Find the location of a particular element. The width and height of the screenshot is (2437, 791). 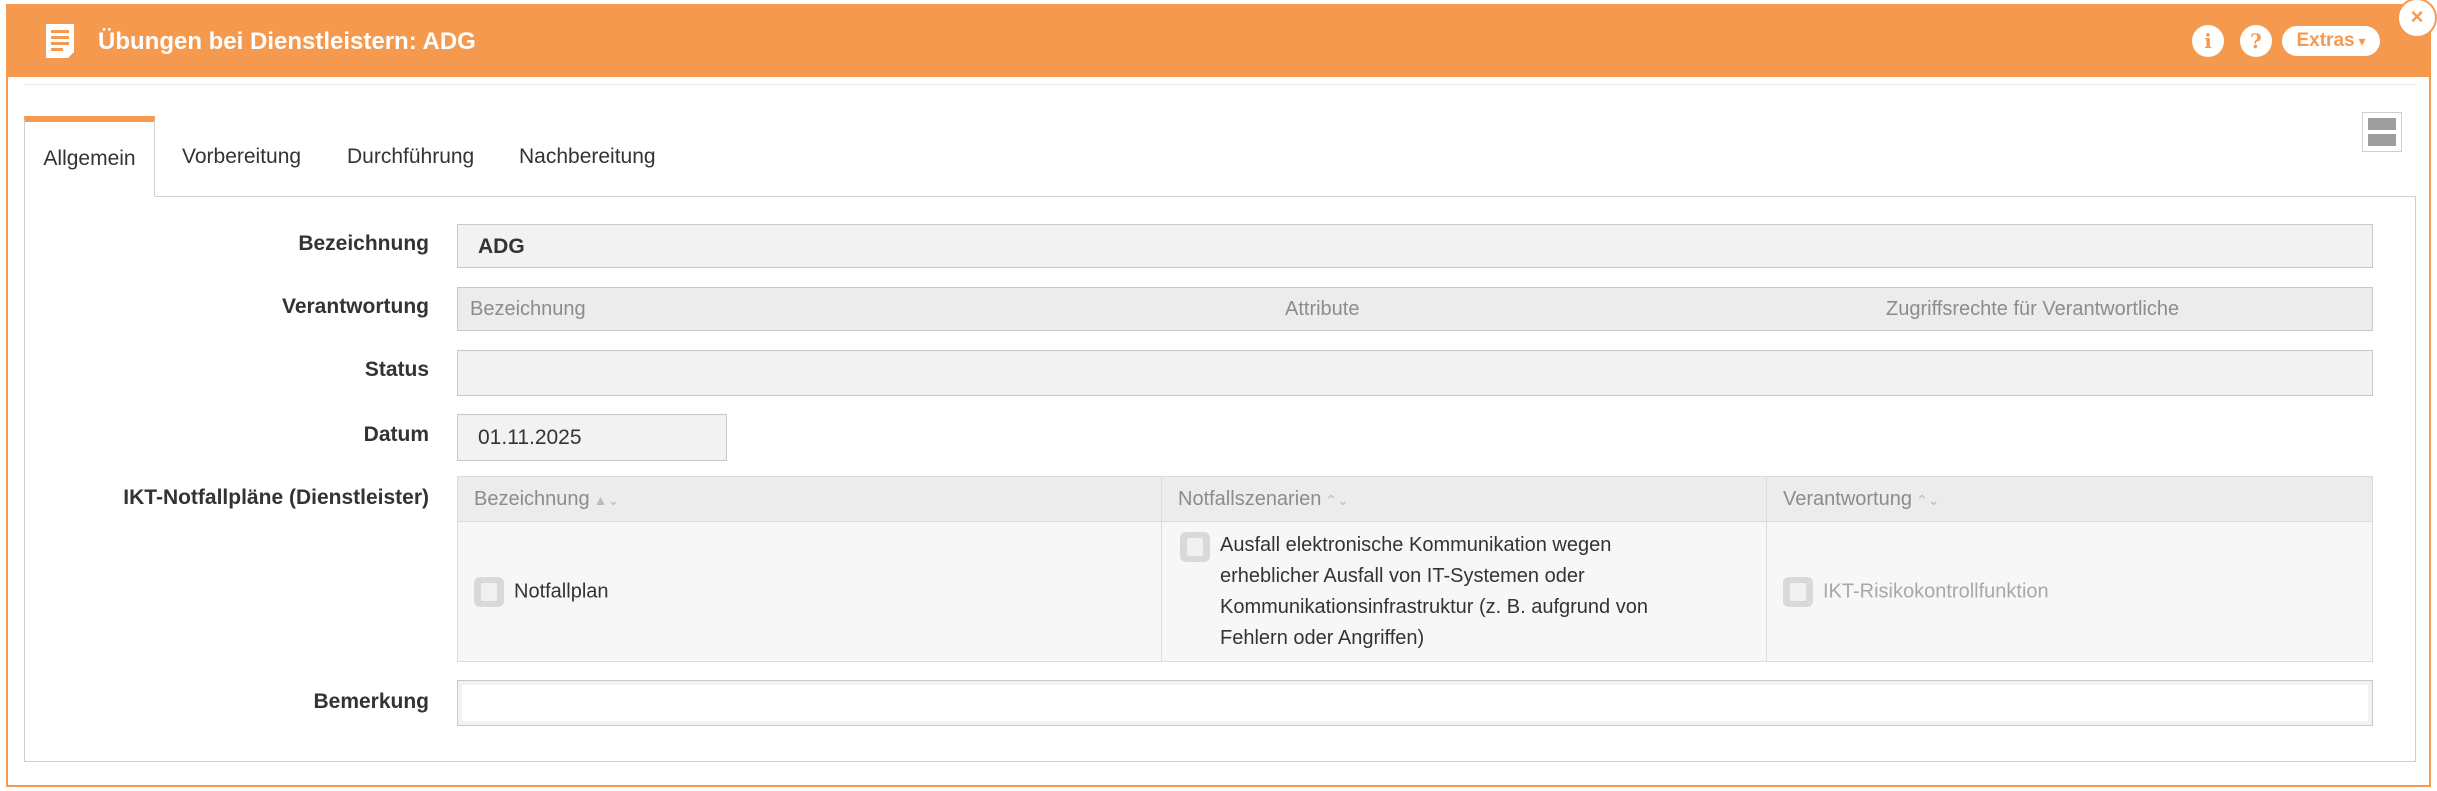

extras-button: Extras ▾ is located at coordinates (2331, 41).